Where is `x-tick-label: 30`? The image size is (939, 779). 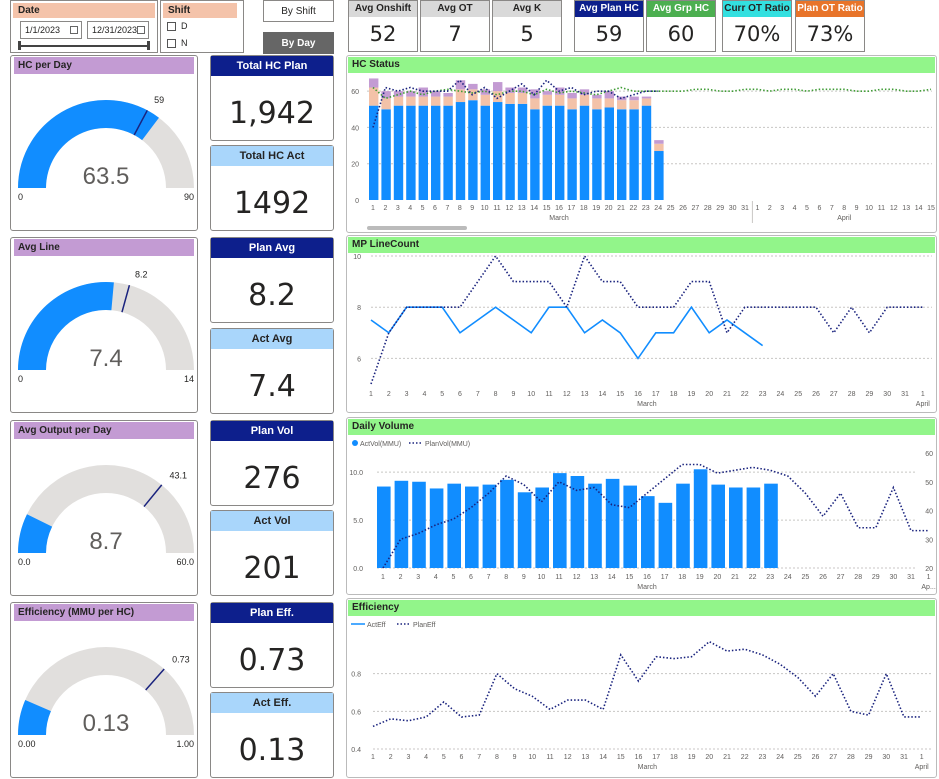 x-tick-label: 30 is located at coordinates (887, 394).